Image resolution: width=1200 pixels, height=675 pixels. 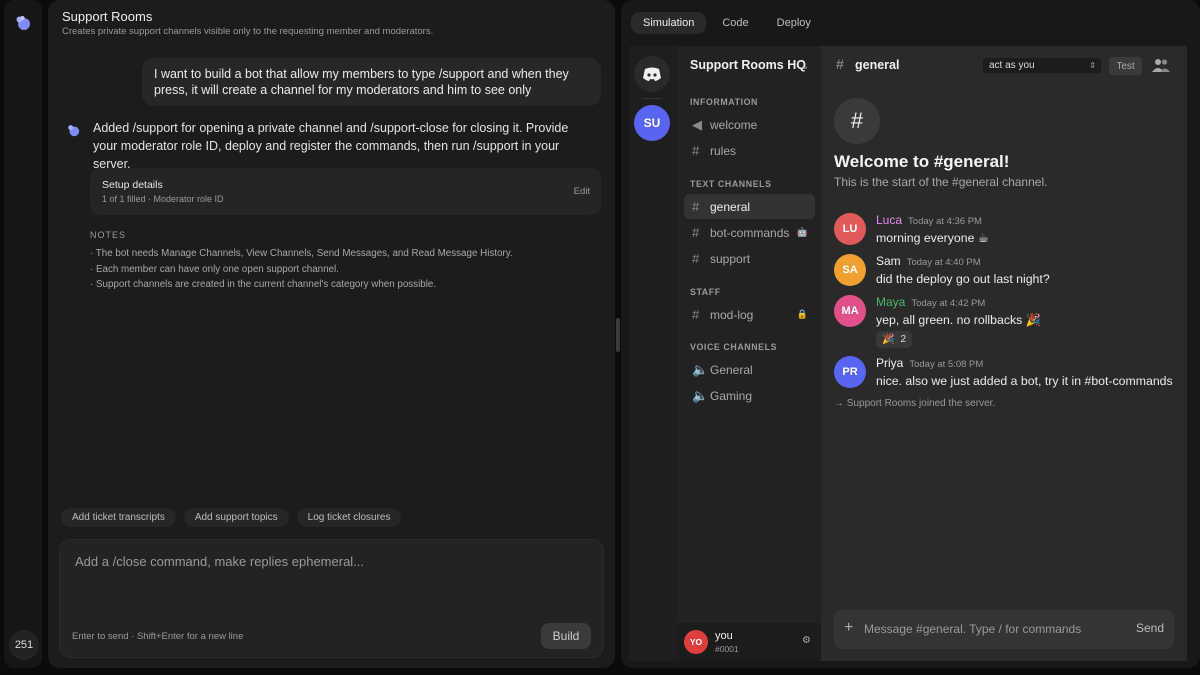 I want to click on message-author: Sam, so click(x=888, y=261).